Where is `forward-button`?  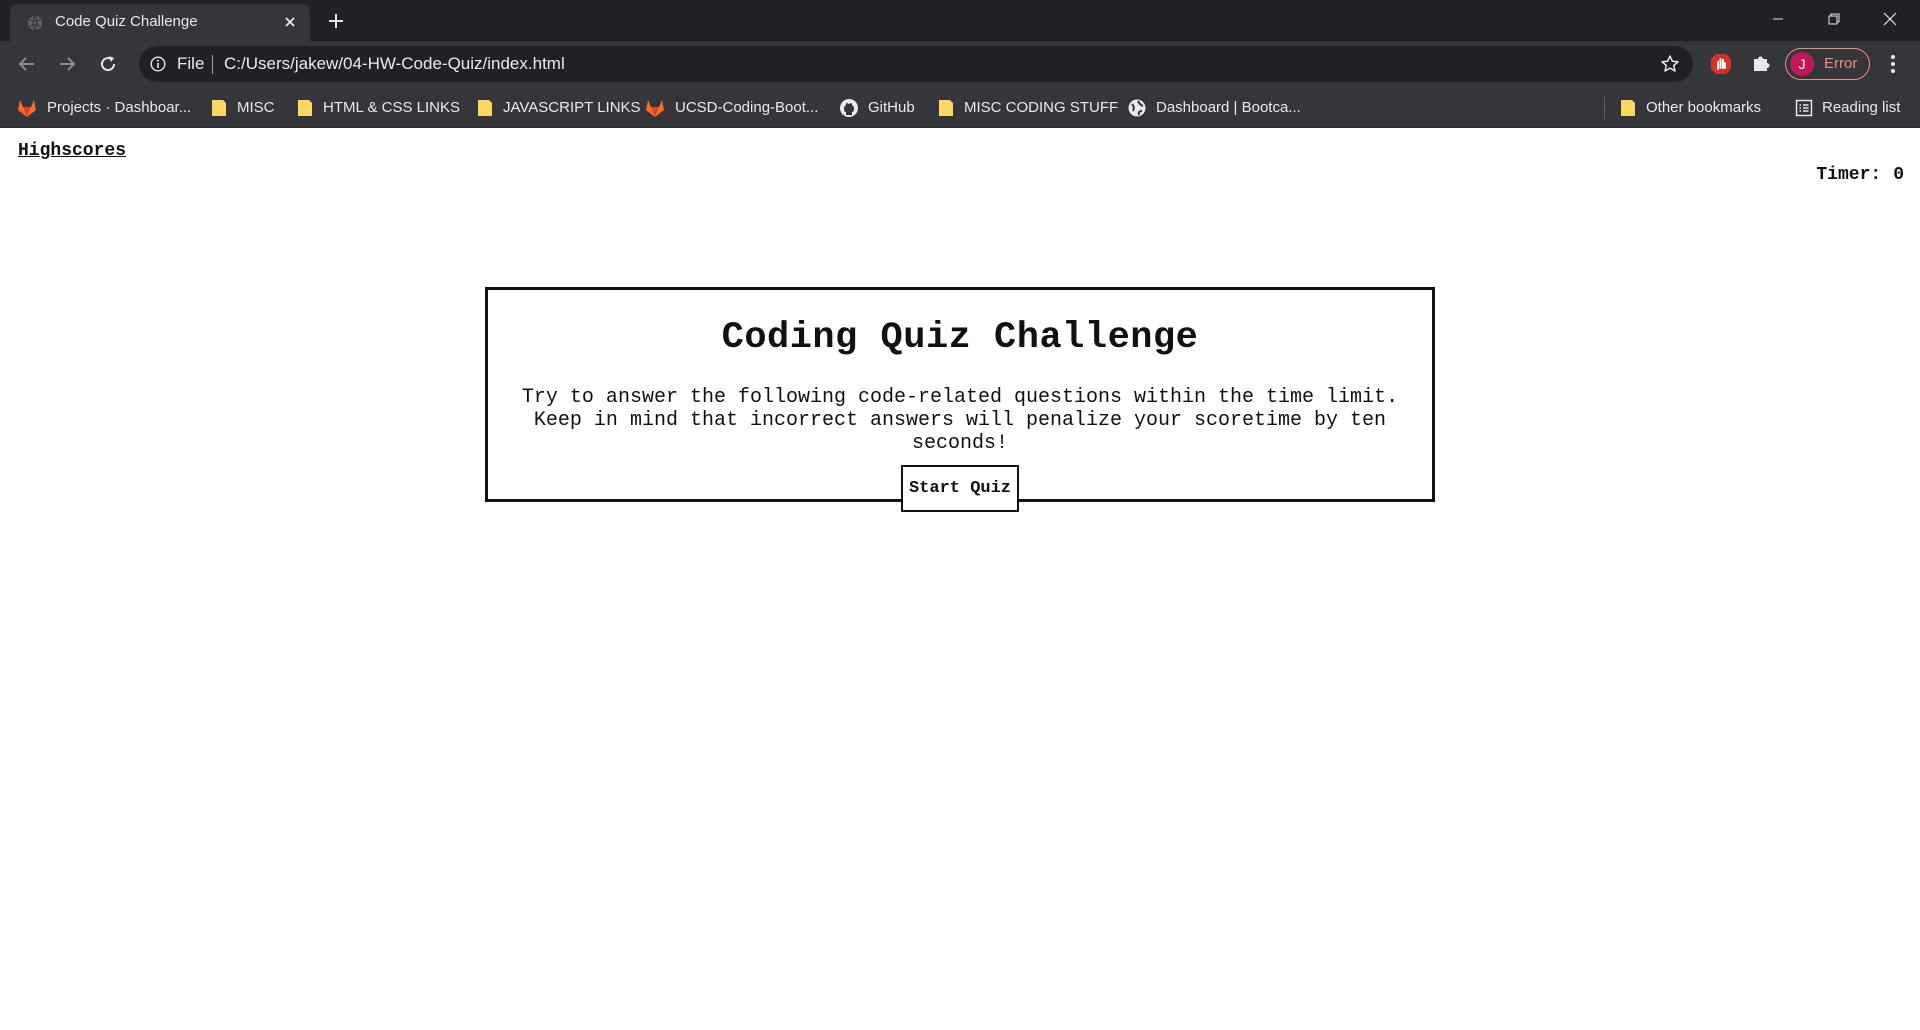 forward-button is located at coordinates (67, 64).